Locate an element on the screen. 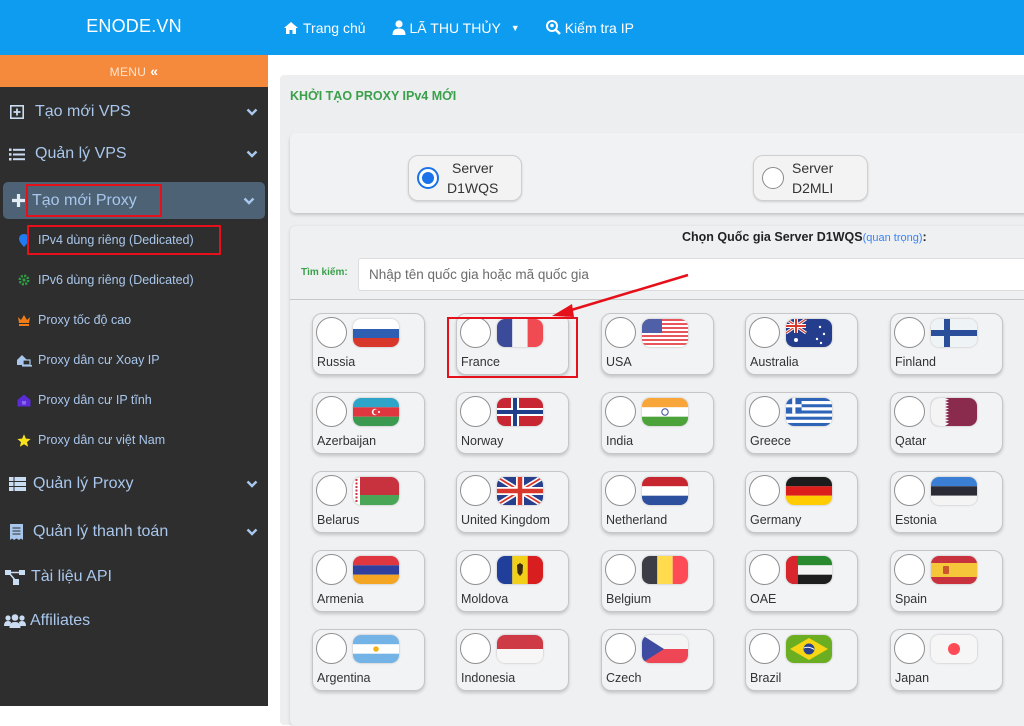 The height and width of the screenshot is (726, 1024). server-option-d2mli: Server D2MLI is located at coordinates (810, 178).